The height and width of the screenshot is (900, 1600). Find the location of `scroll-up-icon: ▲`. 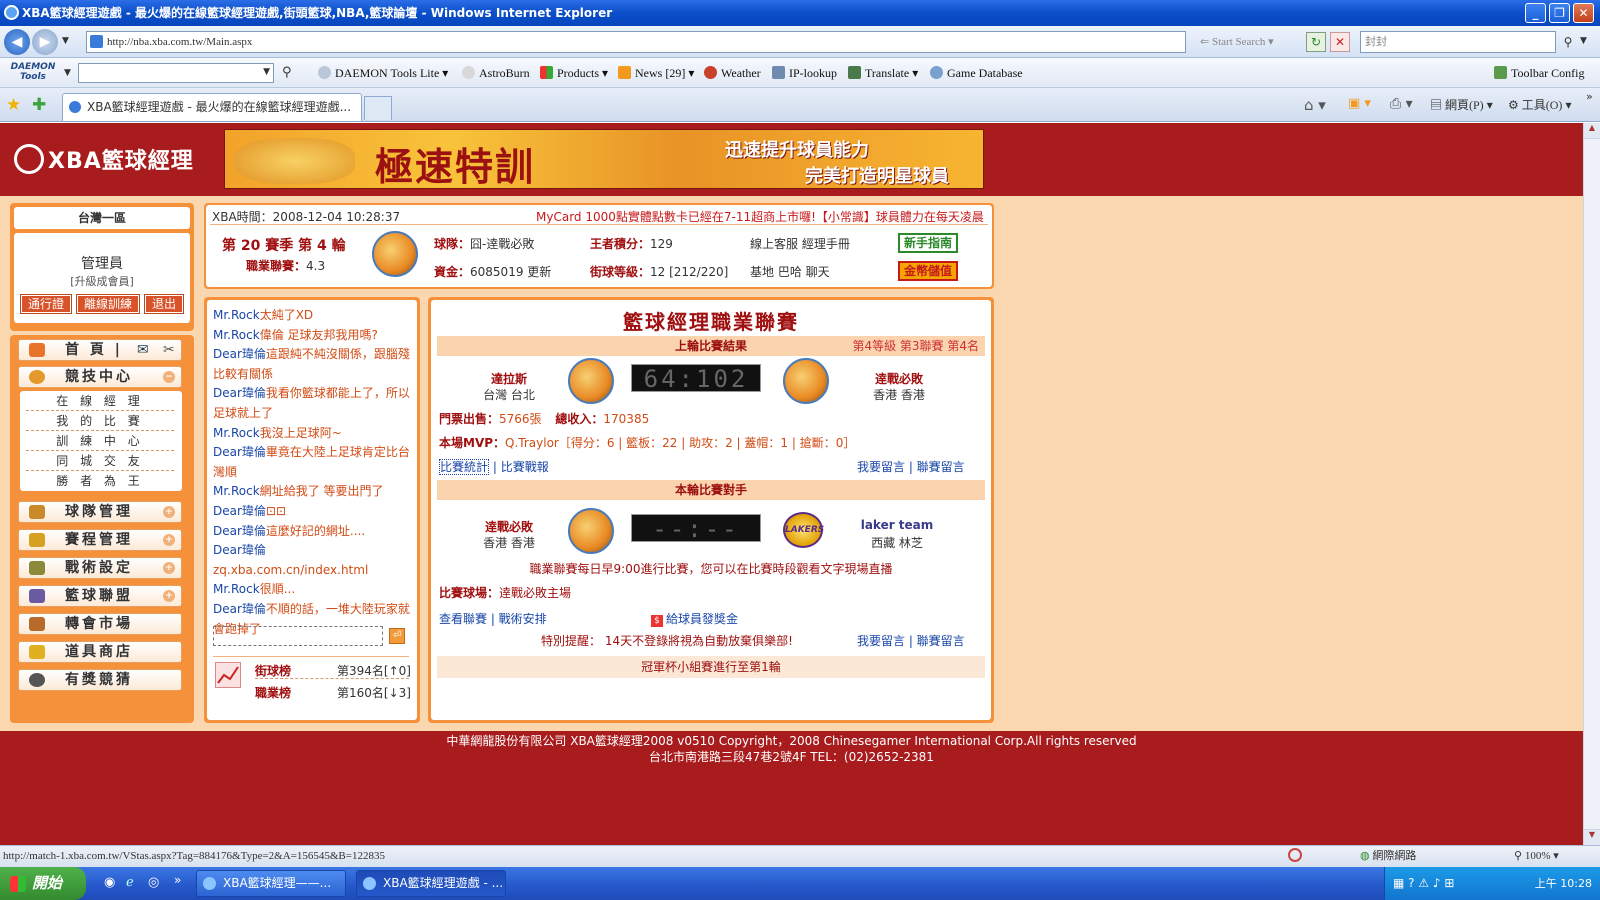

scroll-up-icon: ▲ is located at coordinates (1592, 131).